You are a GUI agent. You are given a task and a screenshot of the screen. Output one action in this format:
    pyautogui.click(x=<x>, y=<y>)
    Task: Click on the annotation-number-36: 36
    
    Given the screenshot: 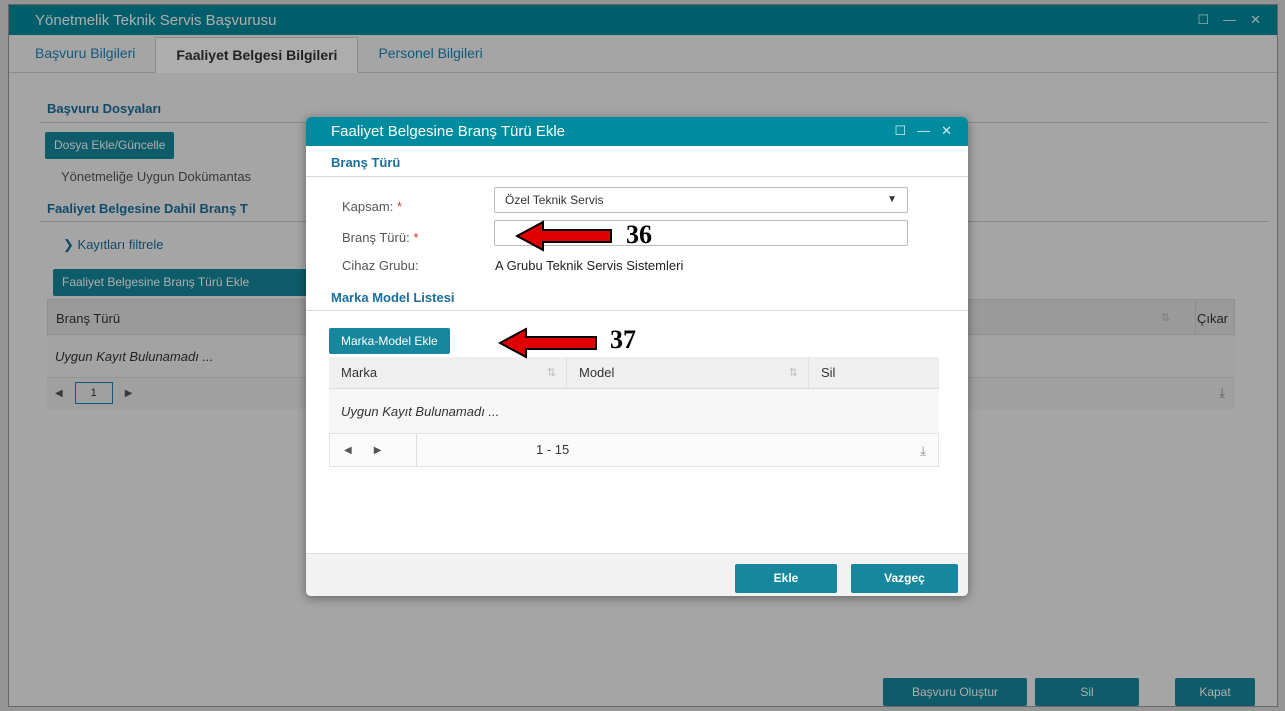 What is the action you would take?
    pyautogui.click(x=639, y=234)
    